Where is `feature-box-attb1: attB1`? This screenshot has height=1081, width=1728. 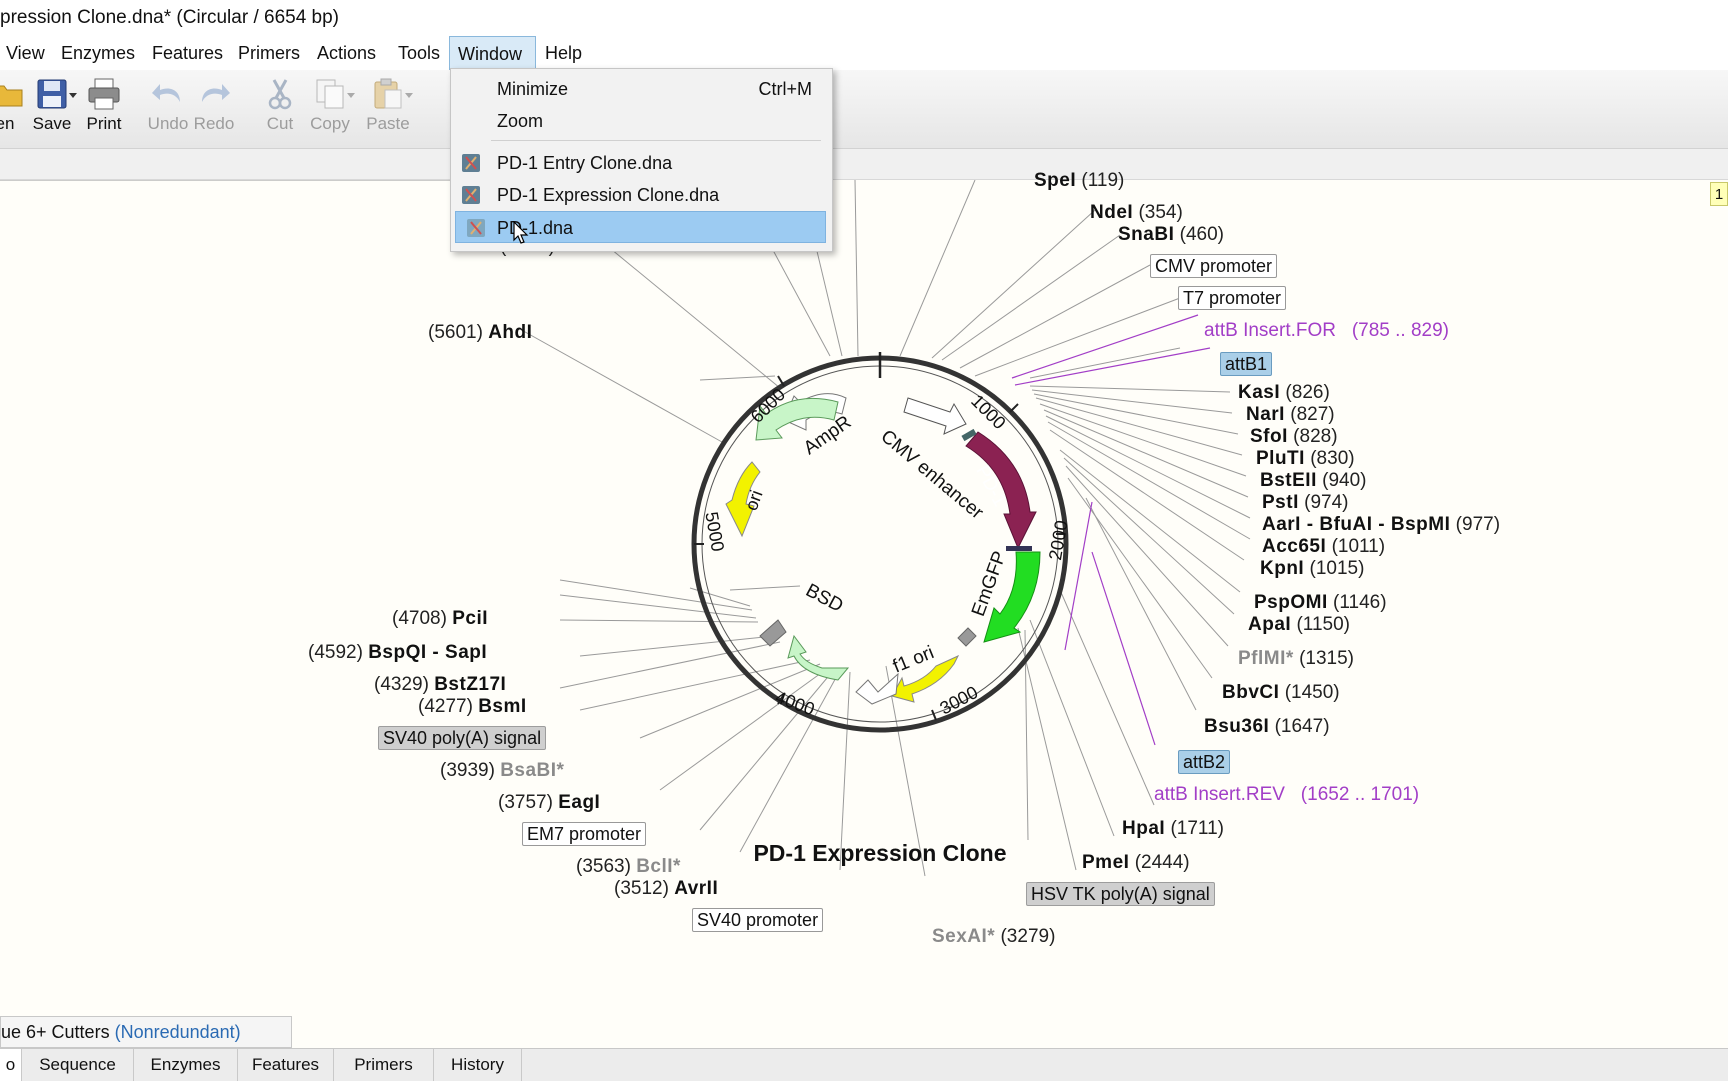
feature-box-attb1: attB1 is located at coordinates (1246, 364).